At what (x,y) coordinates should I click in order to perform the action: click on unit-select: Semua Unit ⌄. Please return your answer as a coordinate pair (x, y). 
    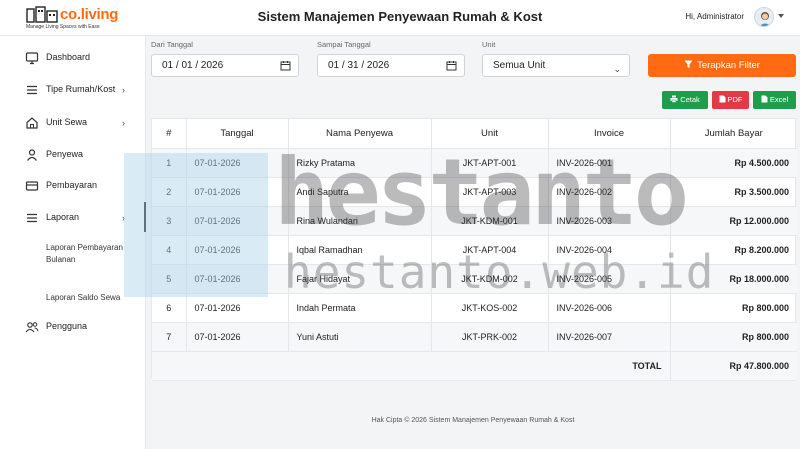
    Looking at the image, I should click on (556, 65).